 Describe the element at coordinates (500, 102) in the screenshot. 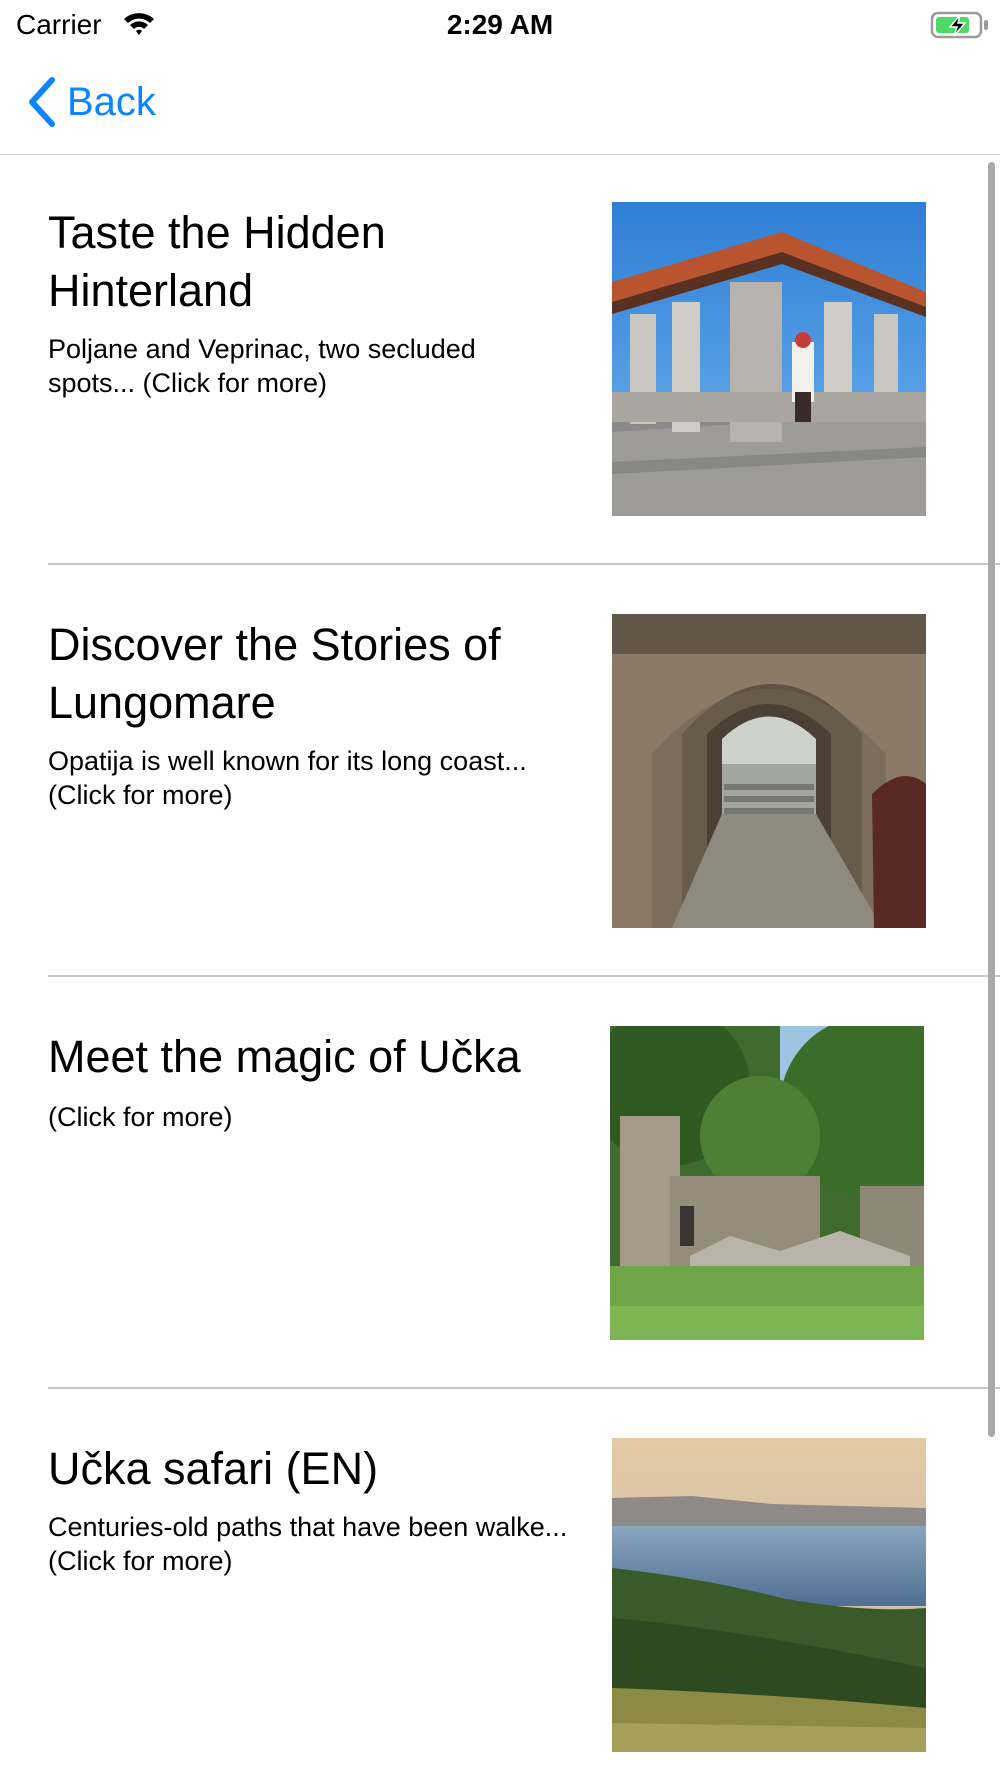

I see `navigation-bar: Back` at that location.